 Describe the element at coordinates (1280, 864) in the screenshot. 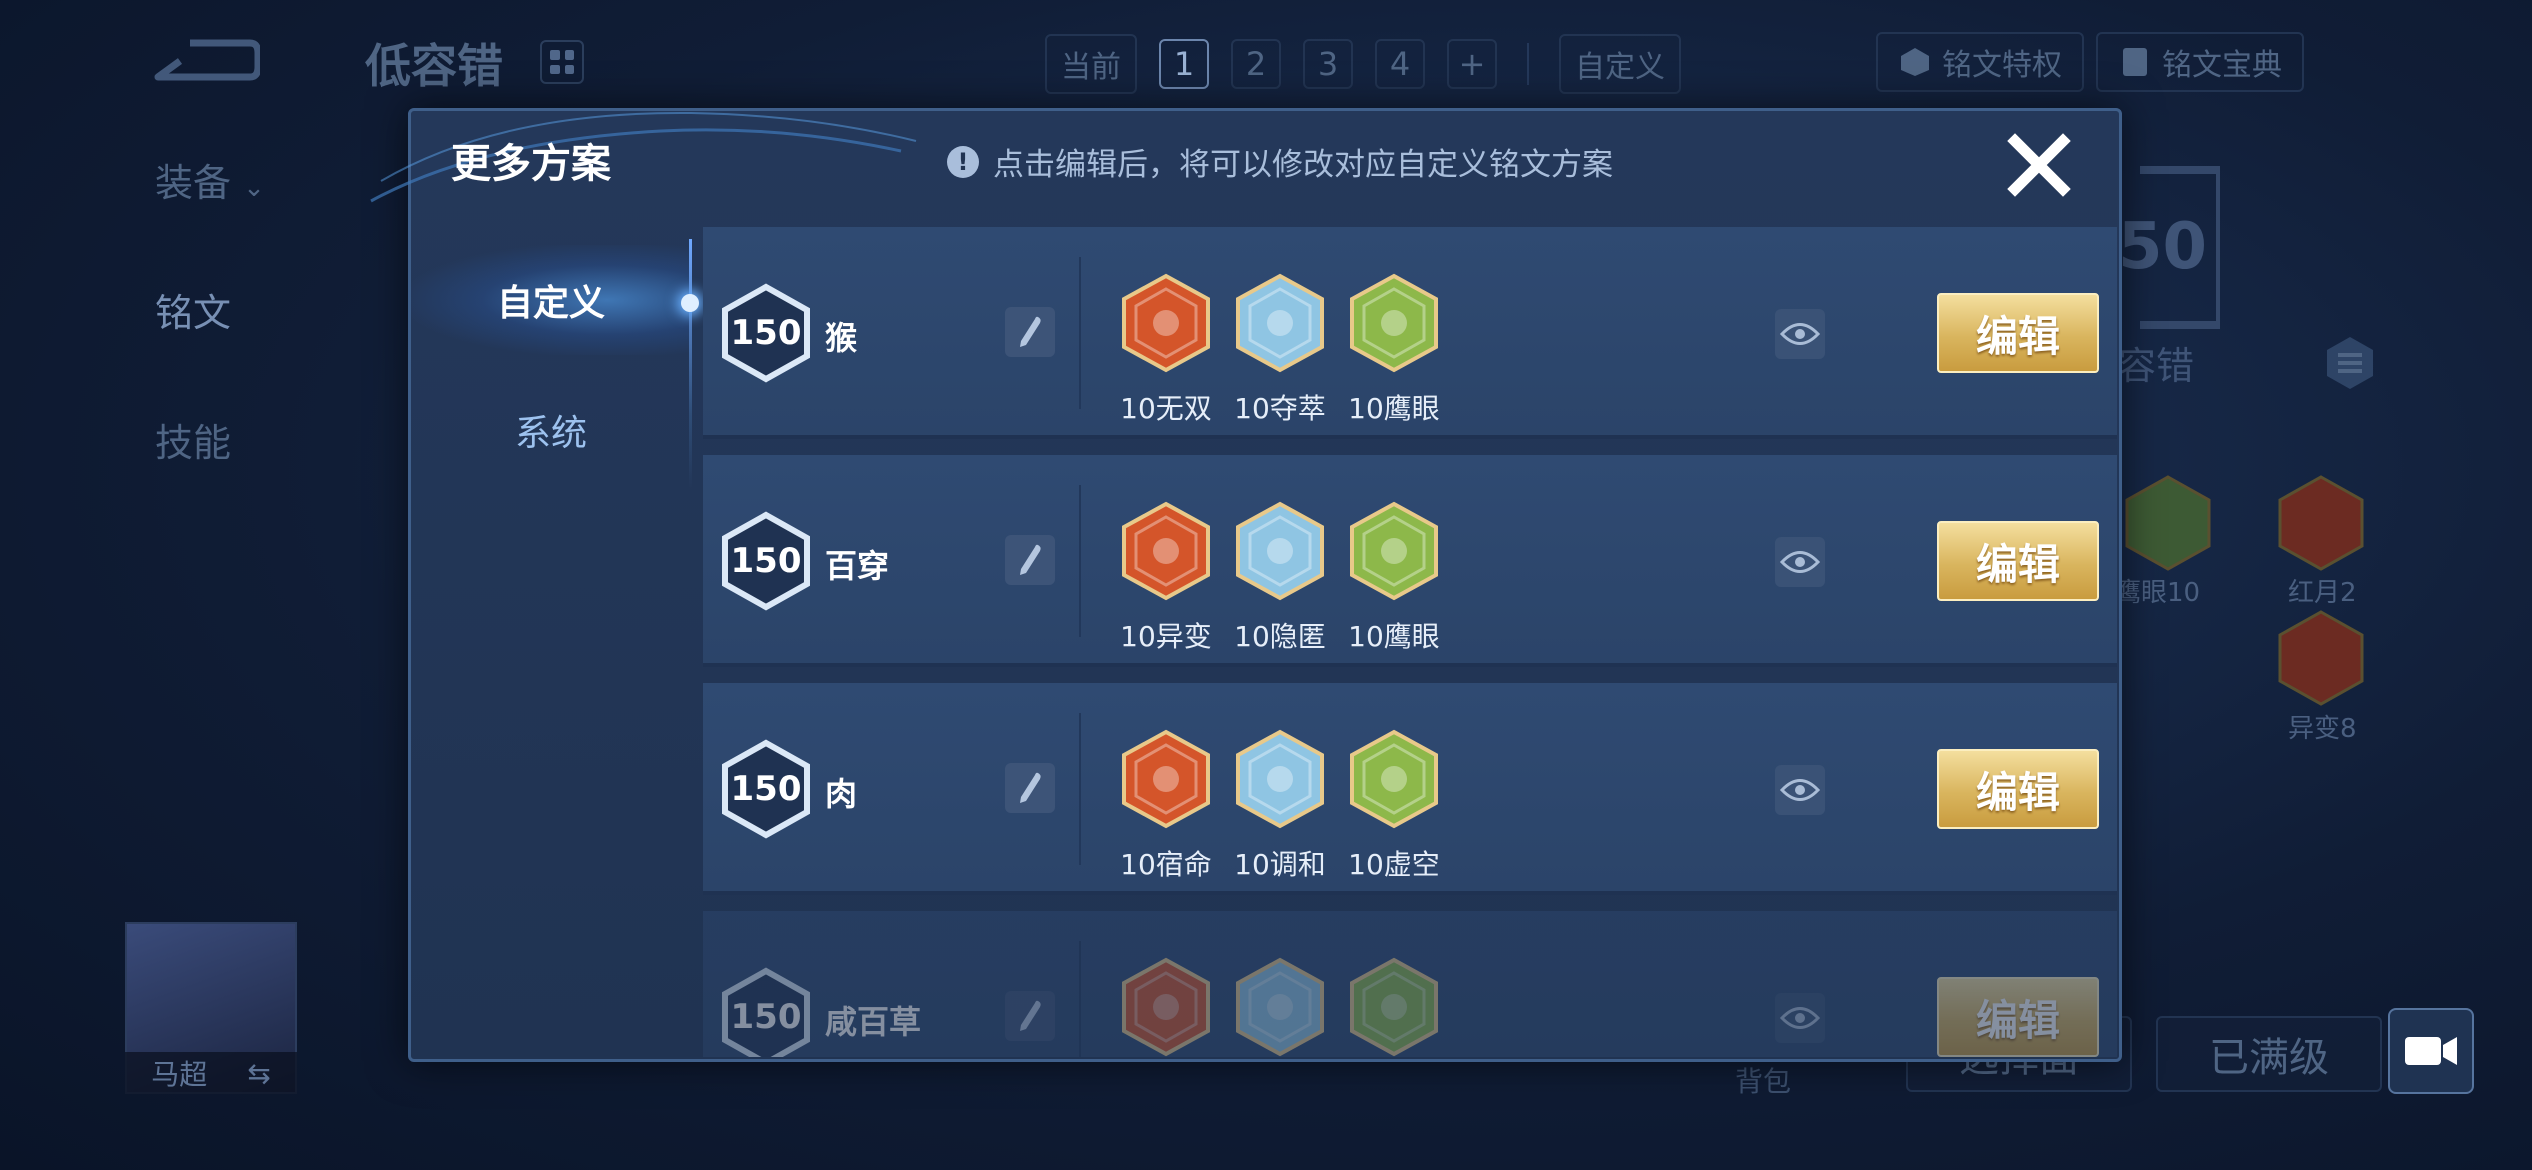

I see `rune-label: 10调和` at that location.